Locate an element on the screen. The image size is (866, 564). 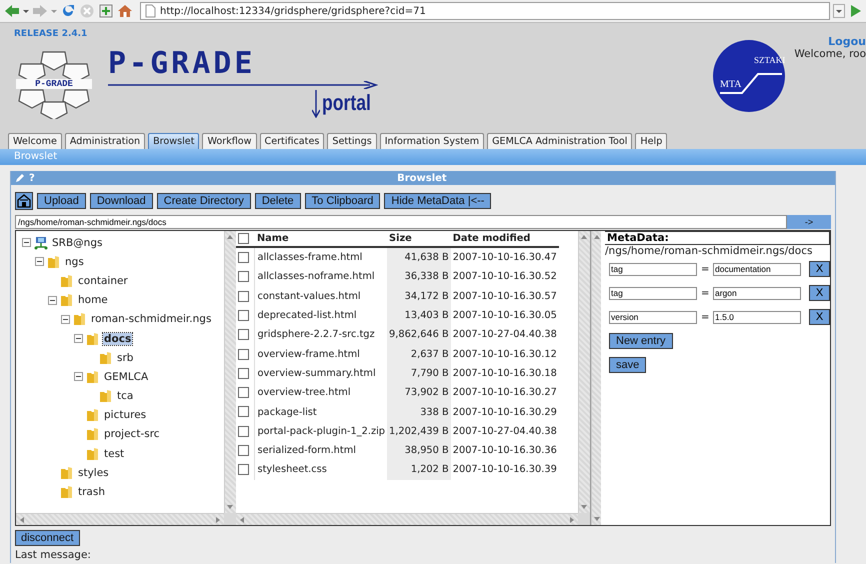
tree-item: test is located at coordinates (114, 454).